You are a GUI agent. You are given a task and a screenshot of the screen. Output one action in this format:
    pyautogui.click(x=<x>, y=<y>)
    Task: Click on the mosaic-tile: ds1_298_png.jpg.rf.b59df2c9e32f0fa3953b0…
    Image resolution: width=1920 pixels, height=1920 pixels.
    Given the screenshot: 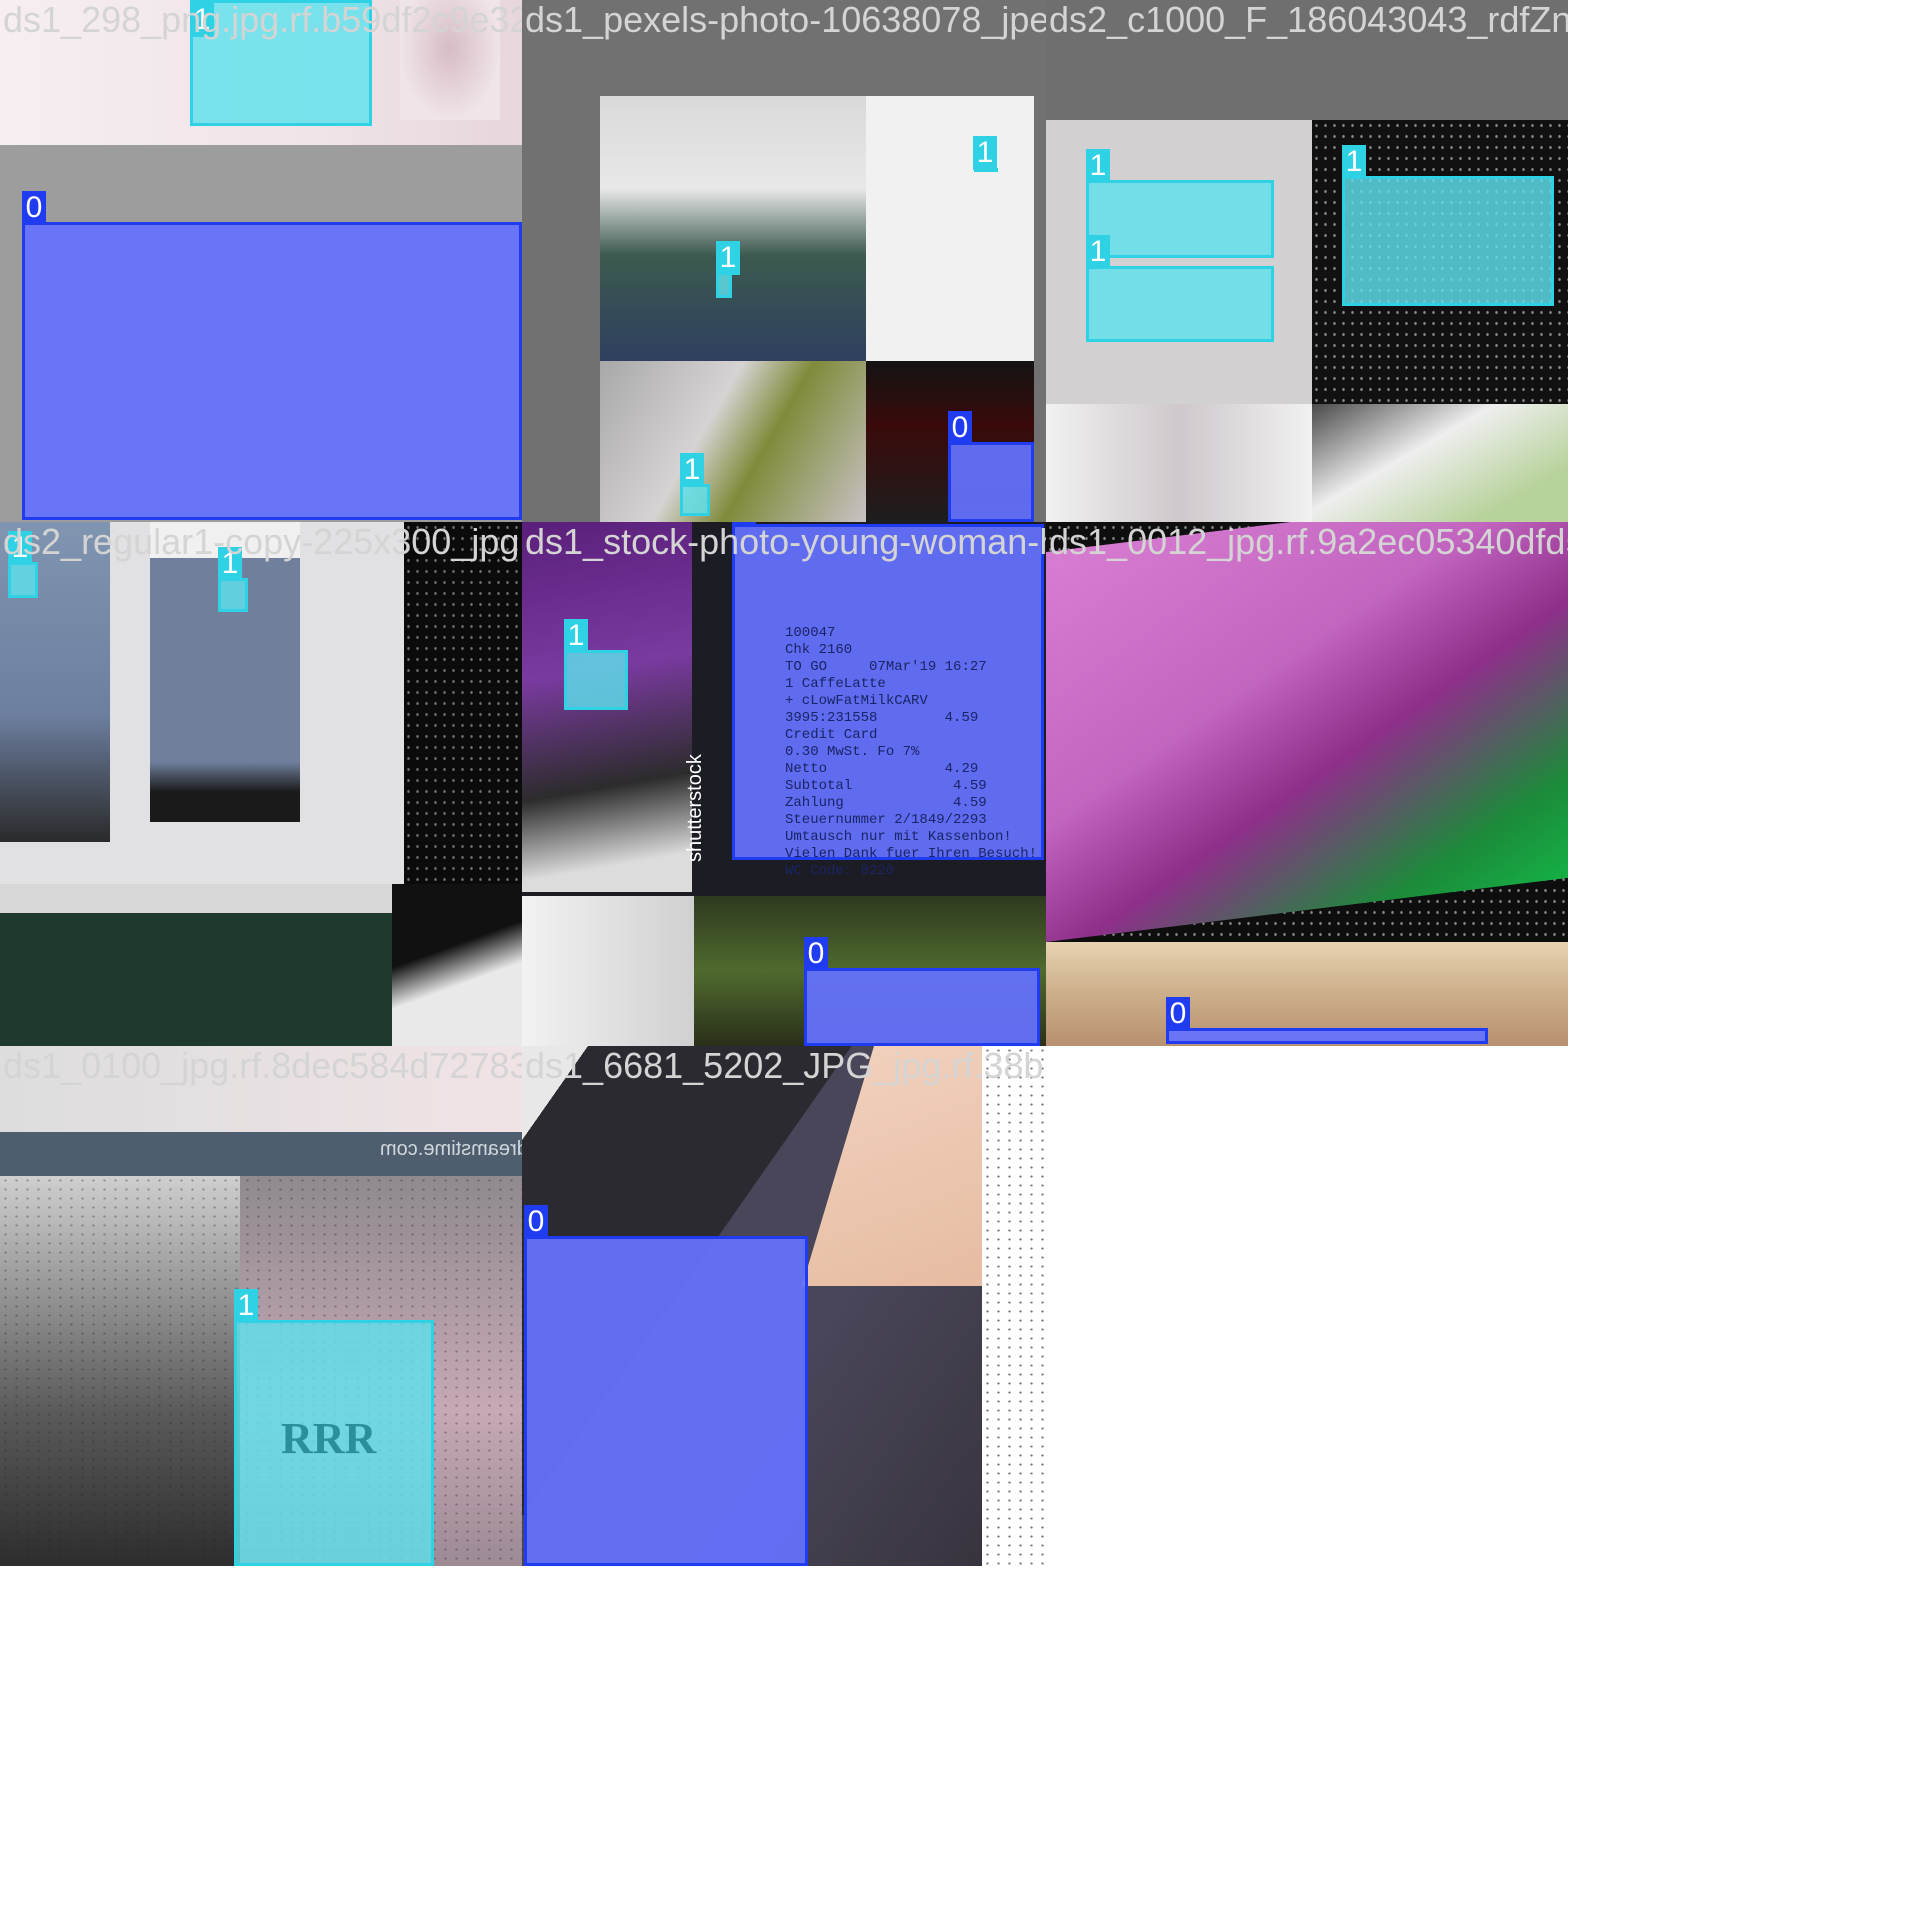 What is the action you would take?
    pyautogui.click(x=261, y=261)
    